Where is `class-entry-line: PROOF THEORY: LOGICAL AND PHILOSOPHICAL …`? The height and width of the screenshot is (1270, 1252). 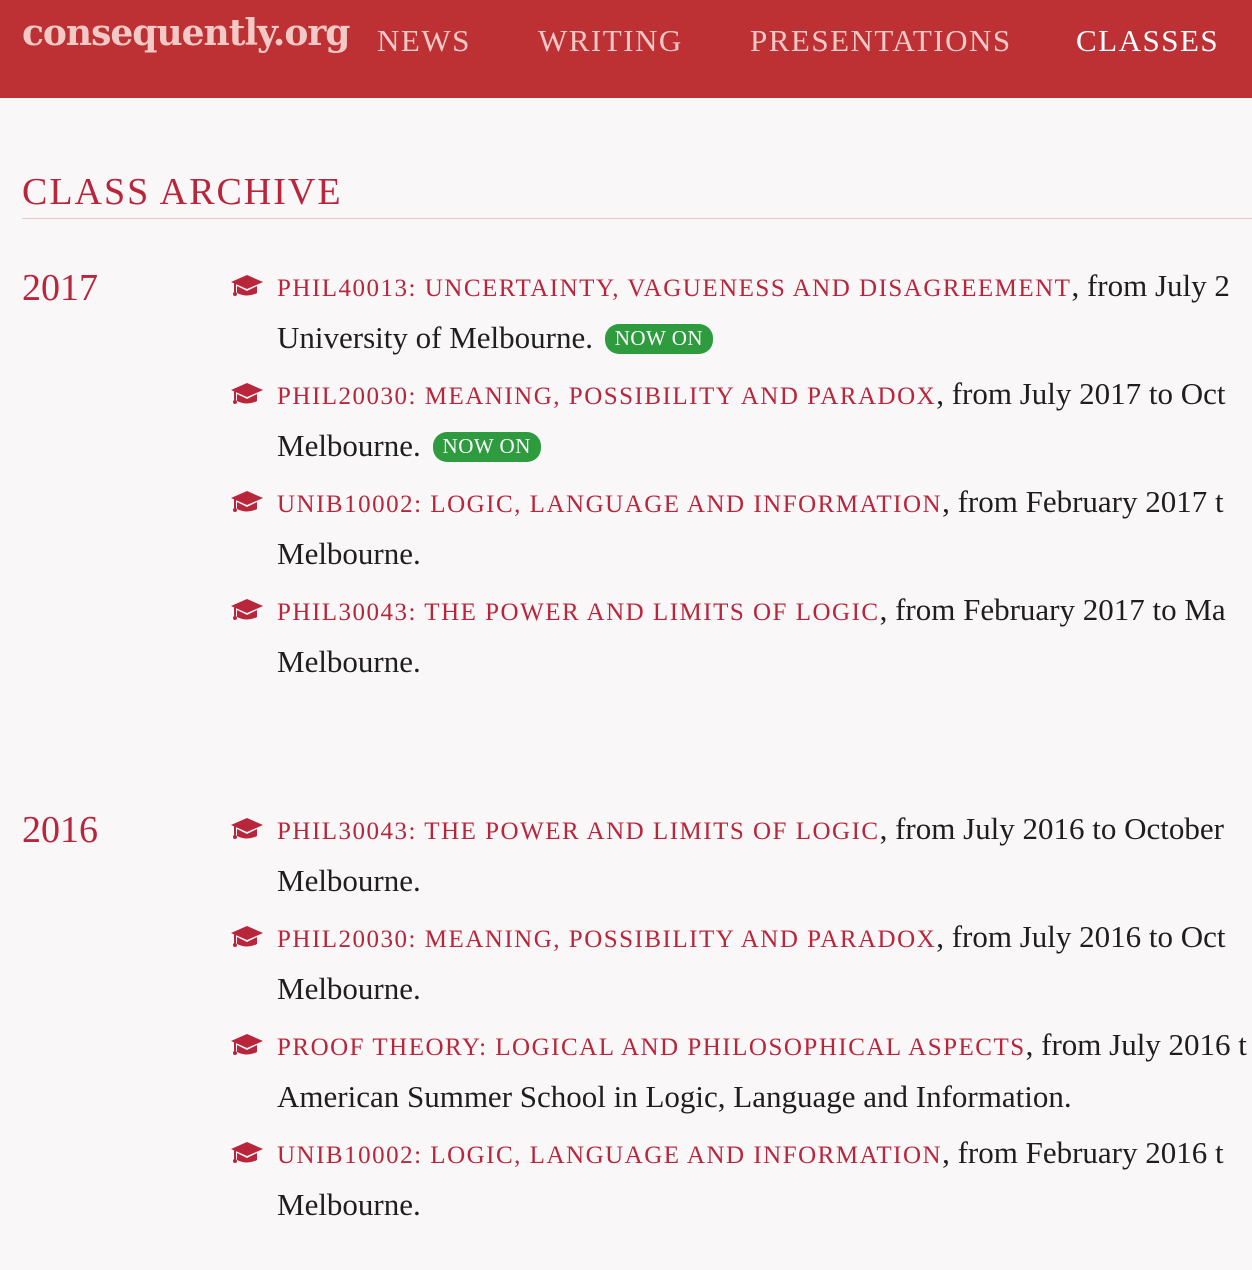 class-entry-line: PROOF THEORY: LOGICAL AND PHILOSOPHICAL … is located at coordinates (762, 1045).